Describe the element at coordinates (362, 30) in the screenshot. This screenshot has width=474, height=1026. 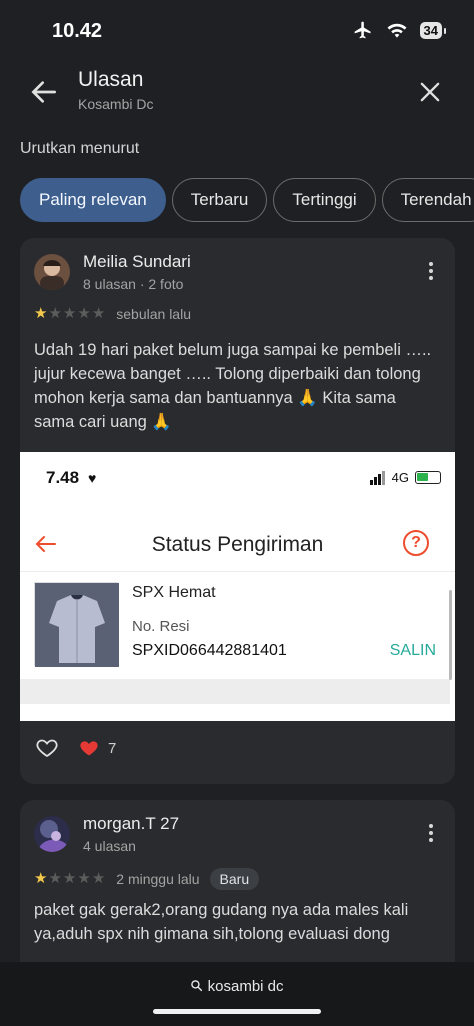
I see `airplane-icon` at that location.